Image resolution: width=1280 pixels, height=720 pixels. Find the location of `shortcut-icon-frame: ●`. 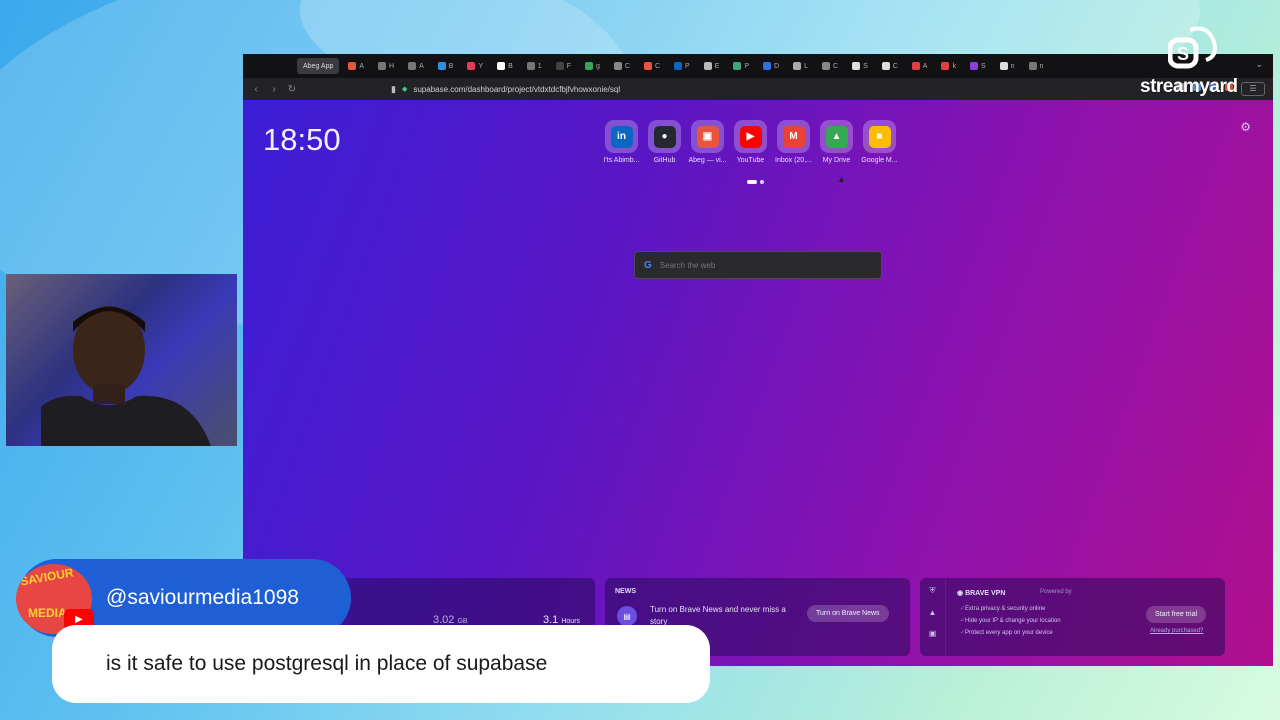

shortcut-icon-frame: ● is located at coordinates (664, 136).